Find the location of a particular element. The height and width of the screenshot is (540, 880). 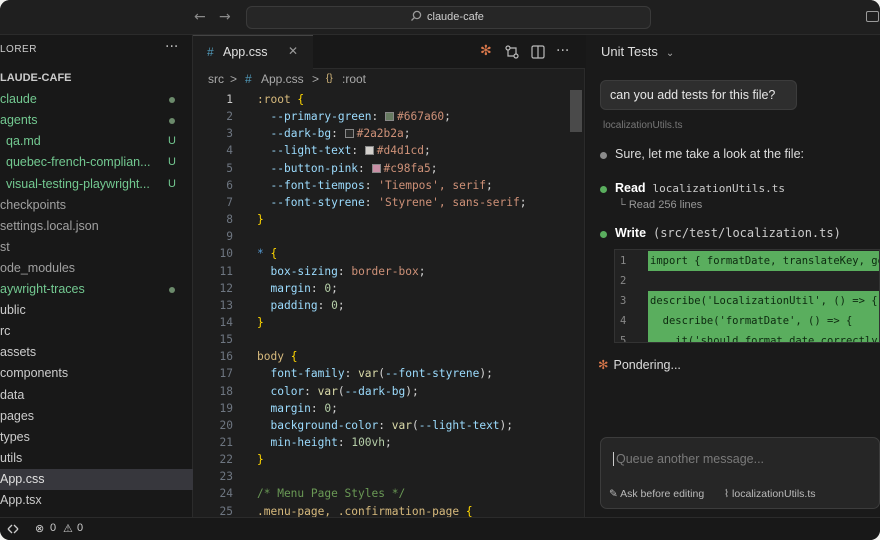

write-tool-call: Write (src/test/localization.ts) is located at coordinates (728, 233).